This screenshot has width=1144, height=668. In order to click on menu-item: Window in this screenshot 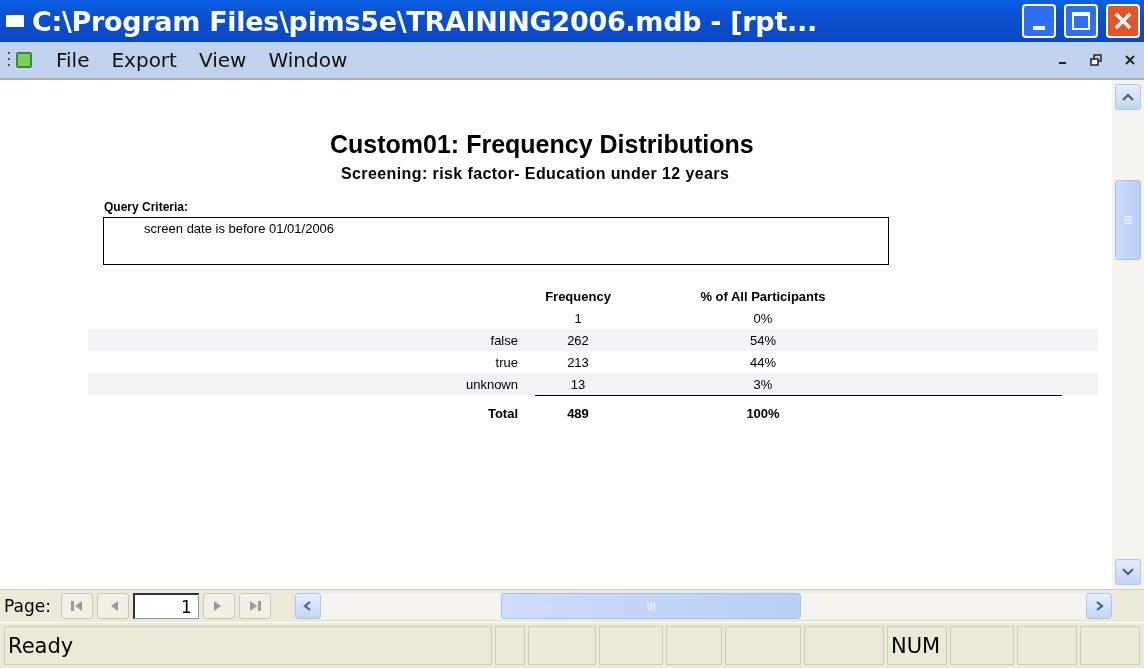, I will do `click(308, 60)`.